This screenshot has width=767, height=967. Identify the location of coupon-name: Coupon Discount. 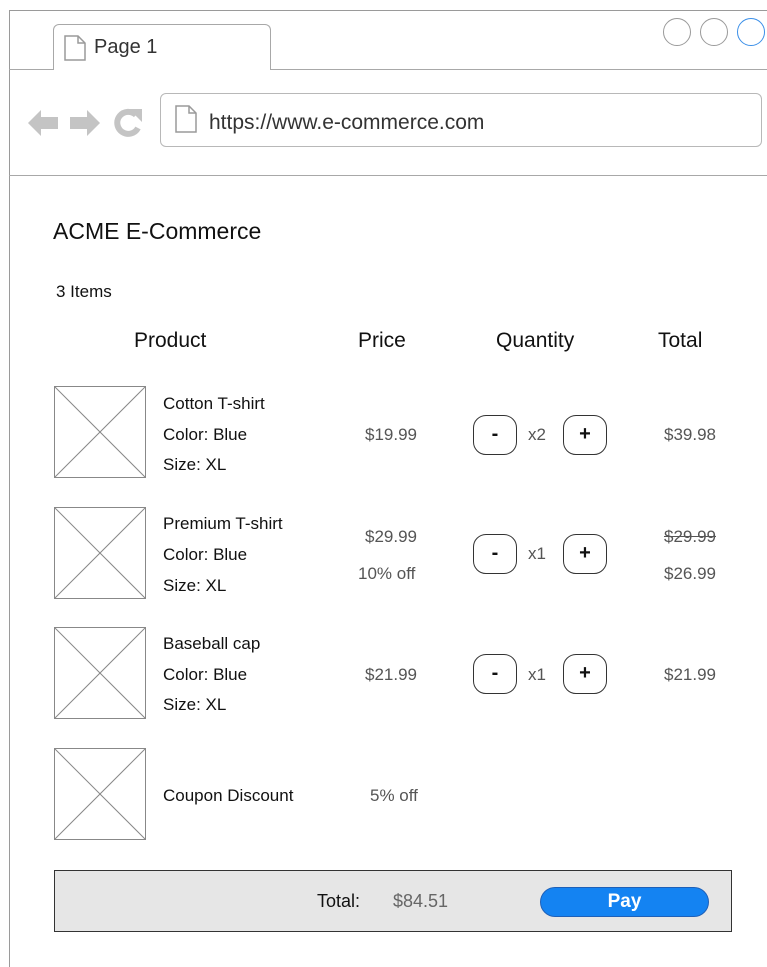
(228, 795).